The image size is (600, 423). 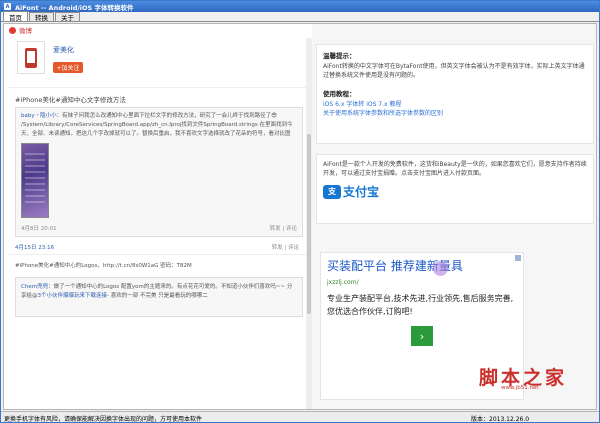 What do you see at coordinates (15, 16) in the screenshot?
I see `tab-home: 首页` at bounding box center [15, 16].